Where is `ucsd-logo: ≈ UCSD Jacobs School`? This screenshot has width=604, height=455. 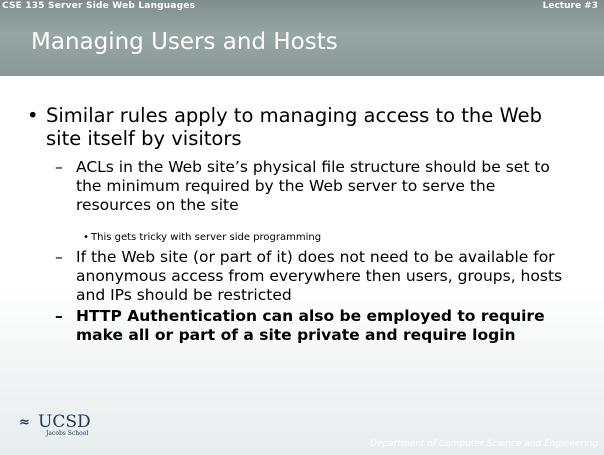 ucsd-logo: ≈ UCSD Jacobs School is located at coordinates (69, 425).